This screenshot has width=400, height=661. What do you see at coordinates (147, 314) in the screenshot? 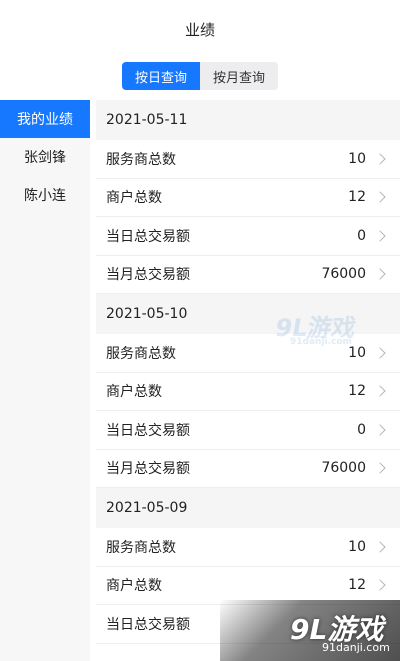
I see `section-date: 2021-05-10` at bounding box center [147, 314].